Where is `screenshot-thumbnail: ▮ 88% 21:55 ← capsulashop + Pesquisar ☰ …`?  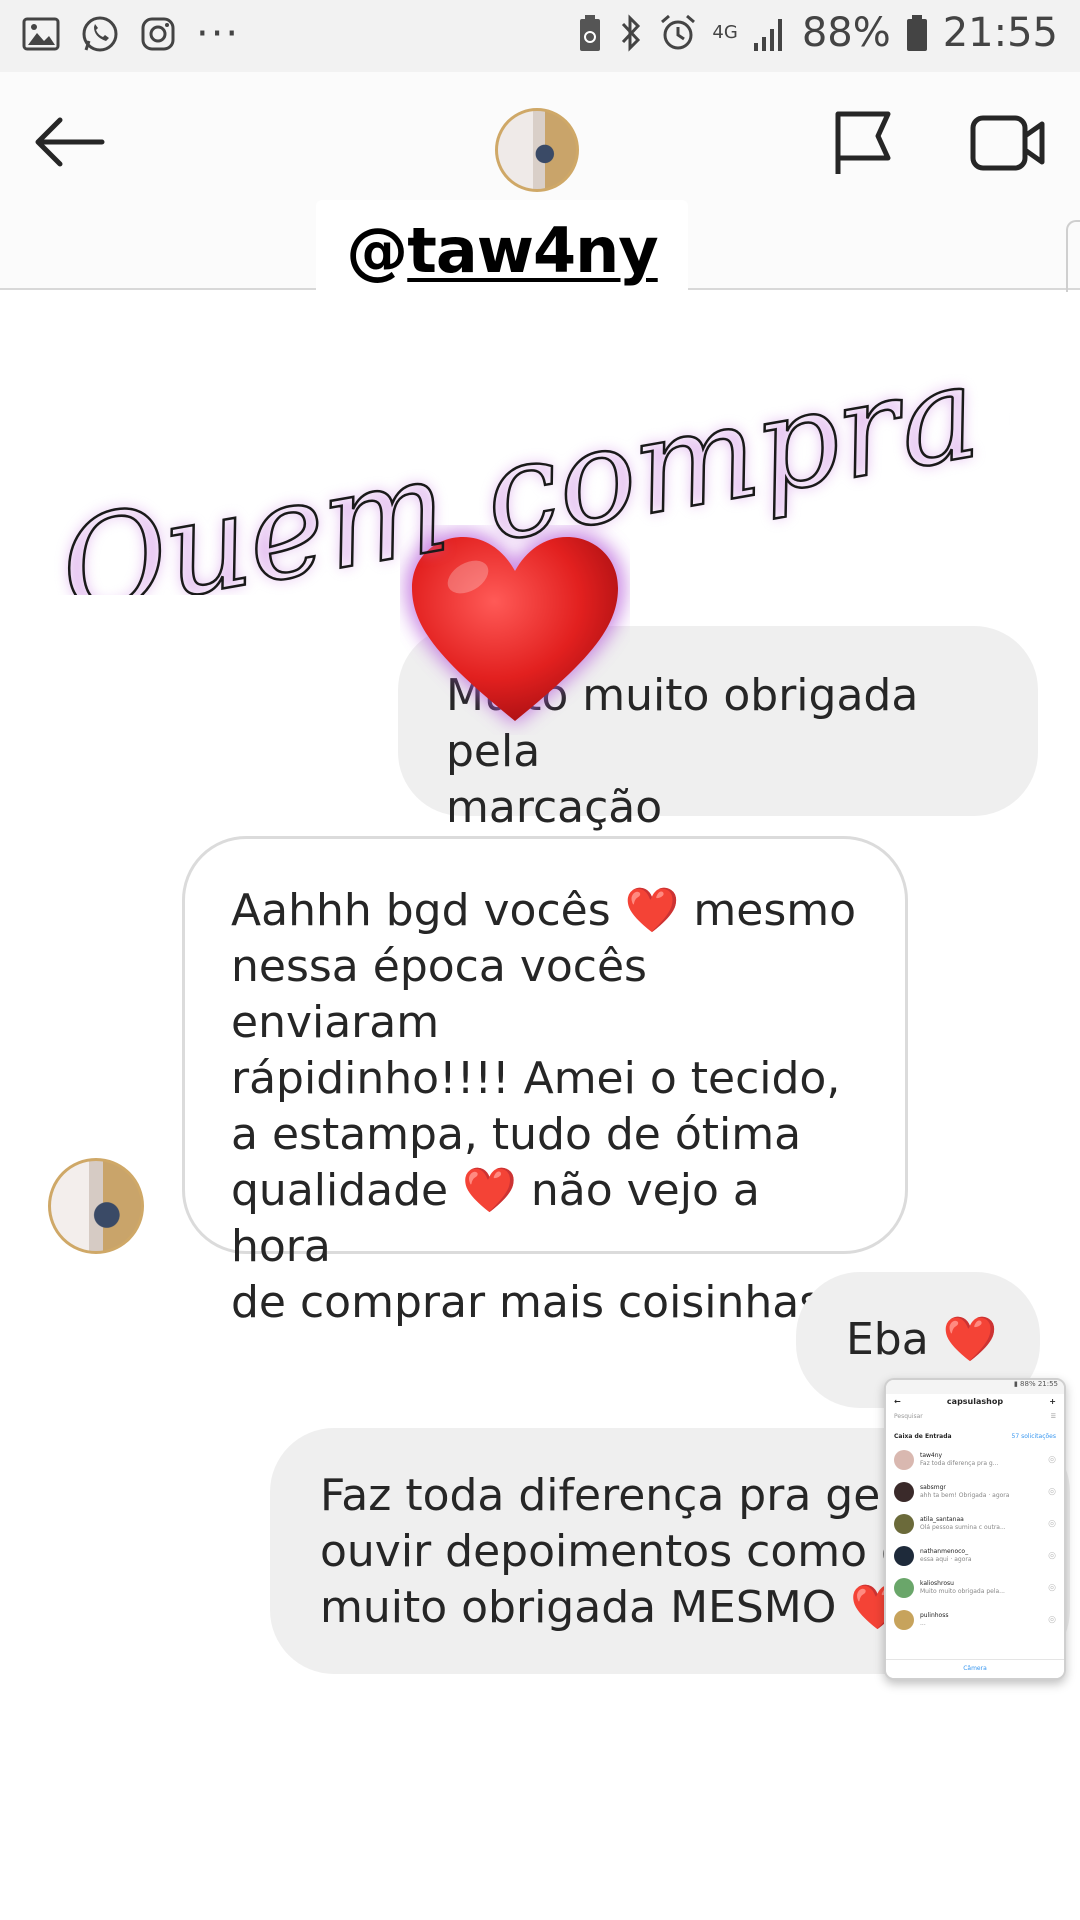
screenshot-thumbnail: ▮ 88% 21:55 ← capsulashop + Pesquisar ☰ … is located at coordinates (975, 1529).